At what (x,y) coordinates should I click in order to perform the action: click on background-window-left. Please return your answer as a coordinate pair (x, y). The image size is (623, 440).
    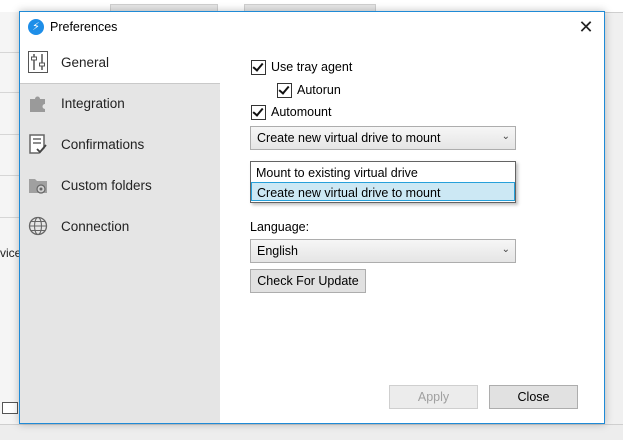
    Looking at the image, I should click on (10, 225).